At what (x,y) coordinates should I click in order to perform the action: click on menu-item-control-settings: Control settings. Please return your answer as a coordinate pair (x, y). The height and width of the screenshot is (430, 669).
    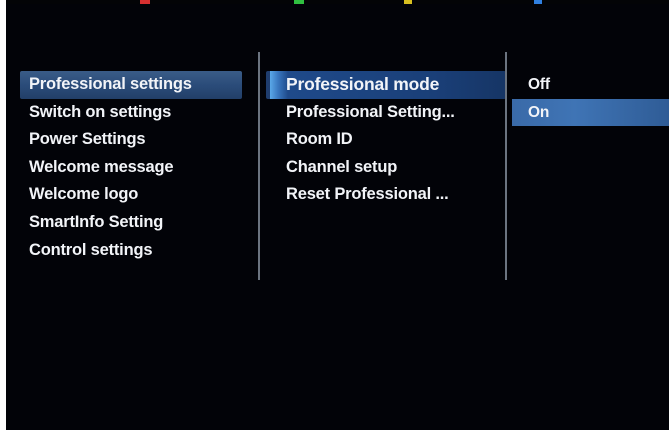
    Looking at the image, I should click on (131, 251).